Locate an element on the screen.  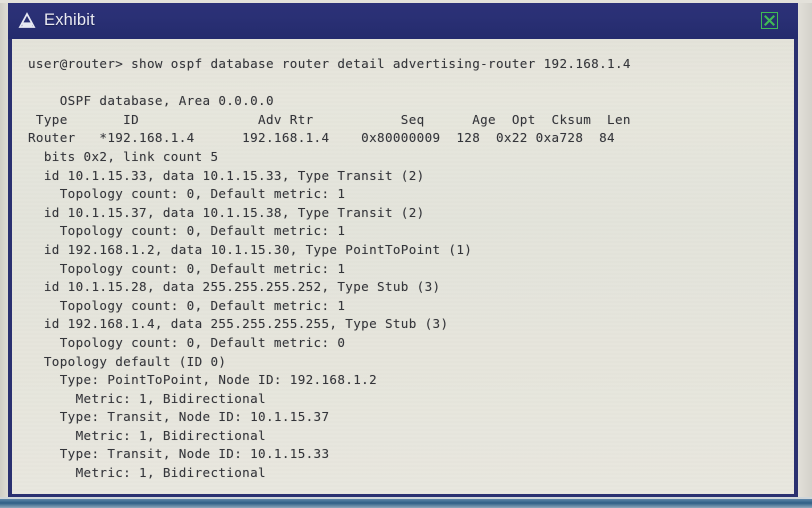
terminal-line: bits 0x2, link count 5 is located at coordinates (123, 156).